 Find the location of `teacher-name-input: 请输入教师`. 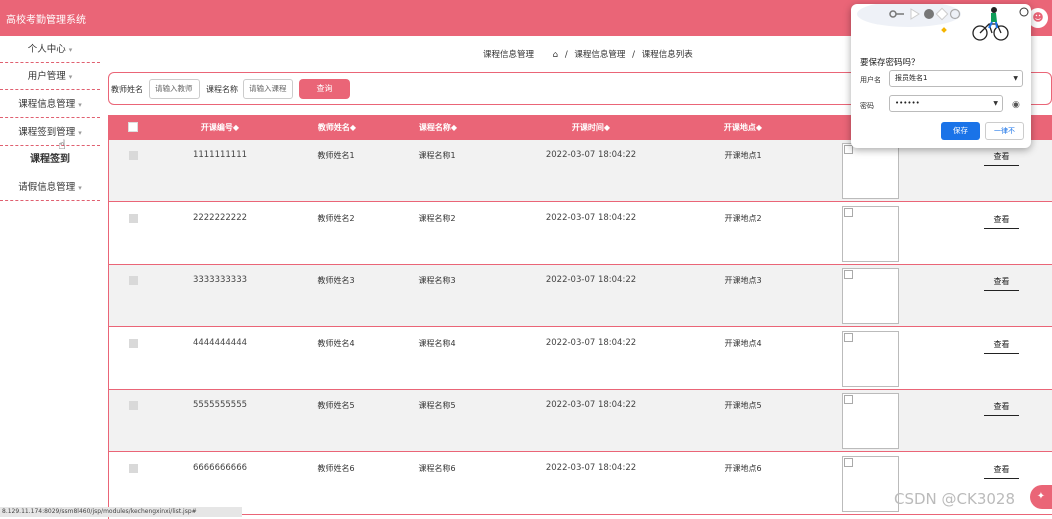

teacher-name-input: 请输入教师 is located at coordinates (174, 89).